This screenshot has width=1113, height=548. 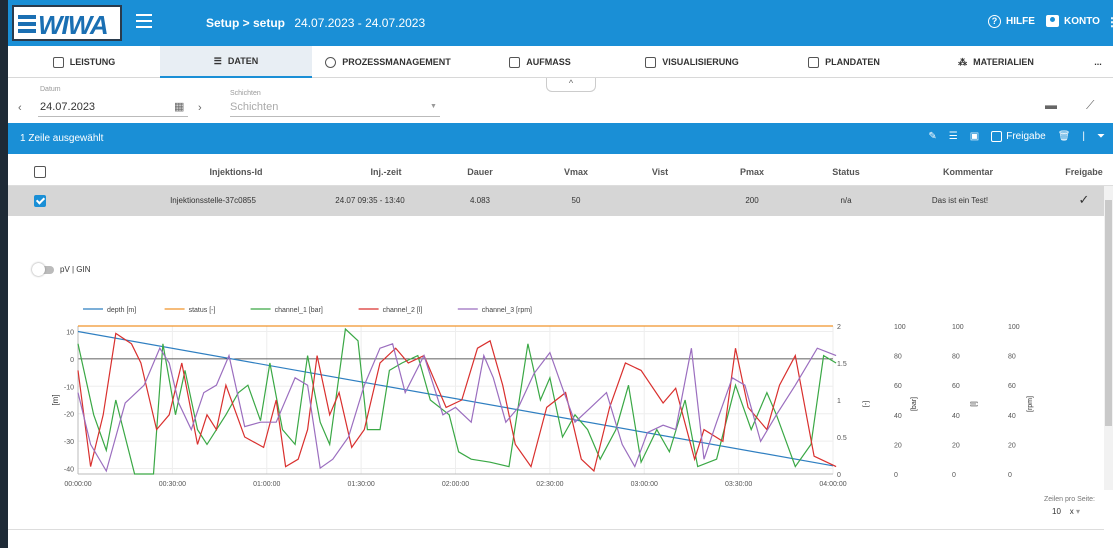 I want to click on more-vert-icon: ⋮, so click(x=1109, y=22).